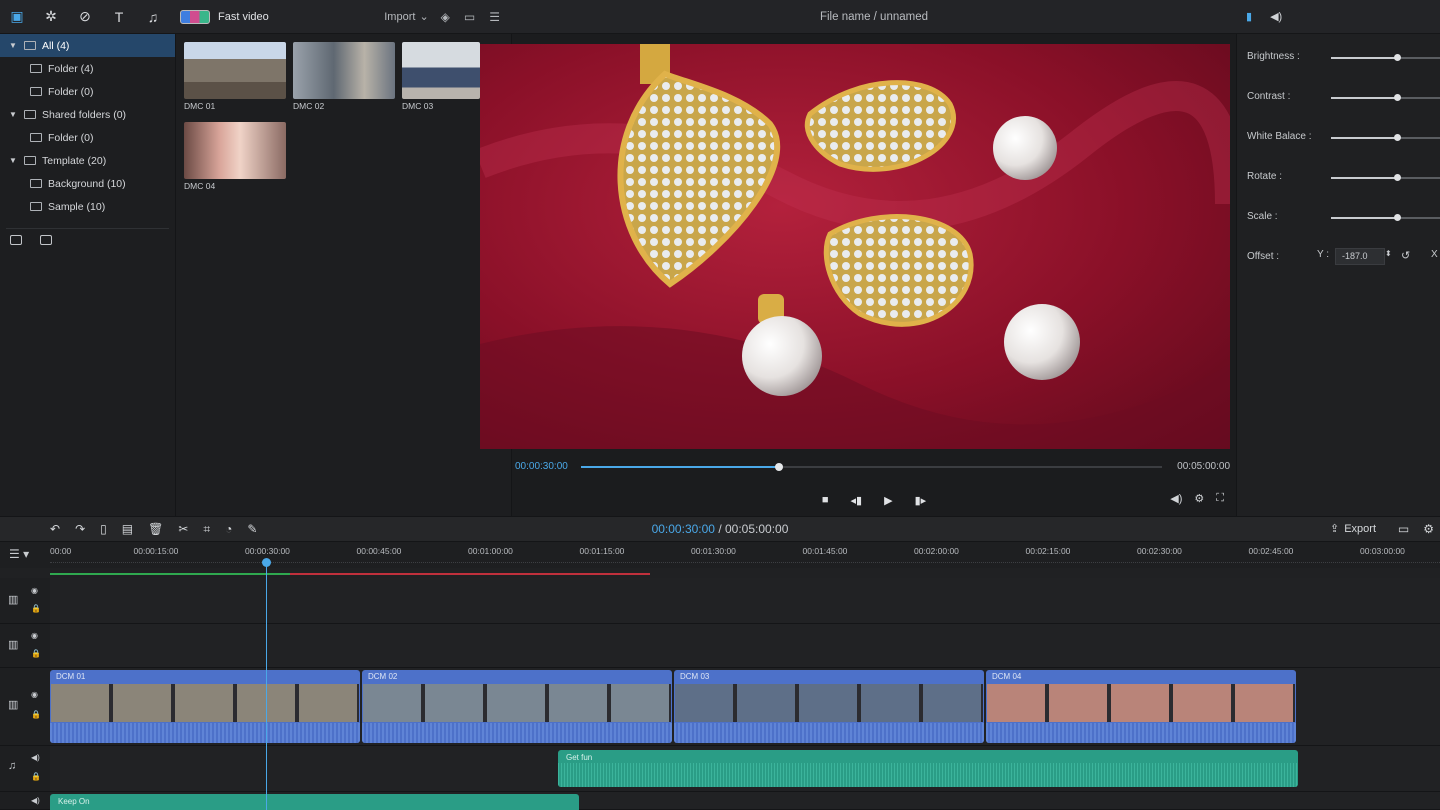  Describe the element at coordinates (1405, 255) in the screenshot. I see `reset-icon: ↺` at that location.